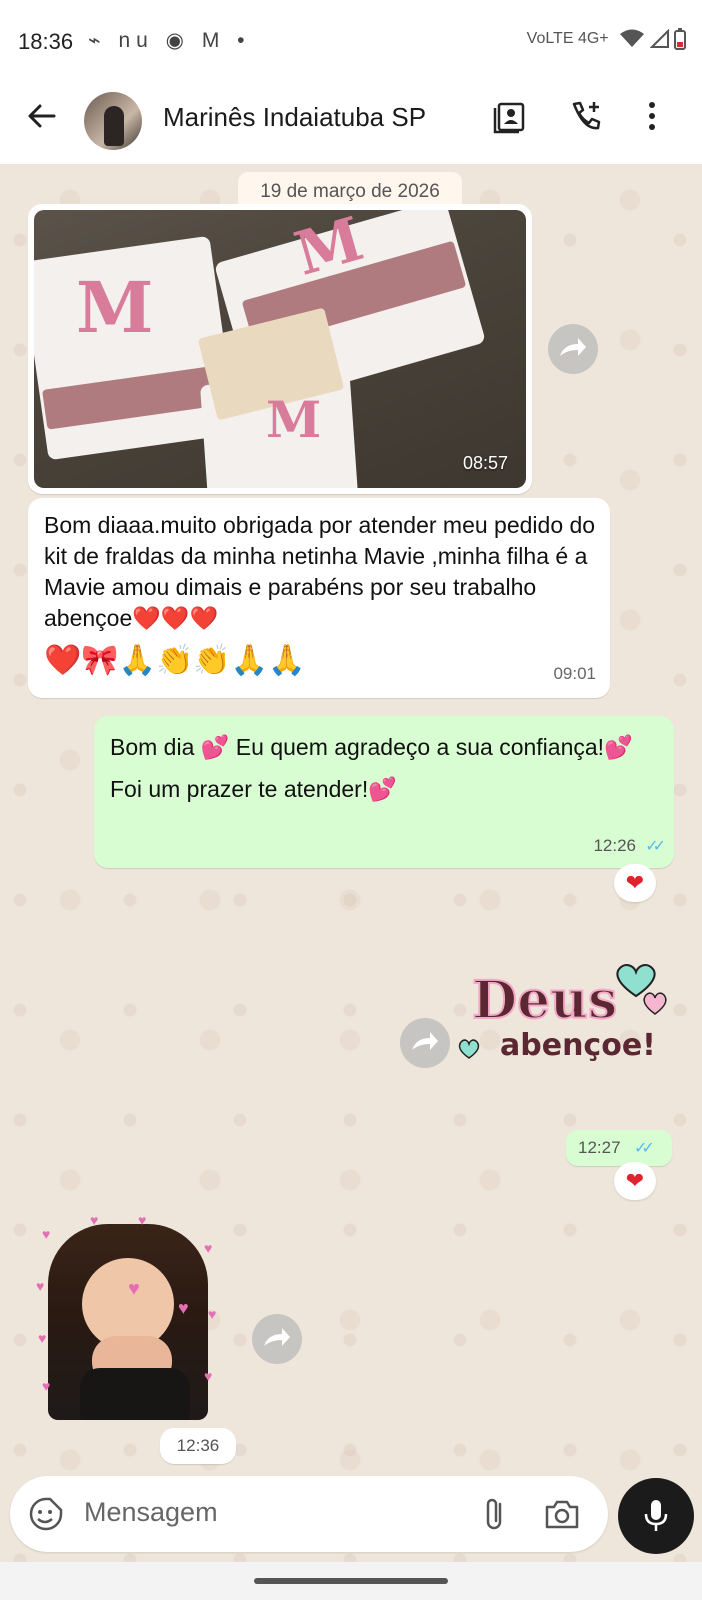  I want to click on chat-header: Marinês Indaiatuba SP, so click(351, 125).